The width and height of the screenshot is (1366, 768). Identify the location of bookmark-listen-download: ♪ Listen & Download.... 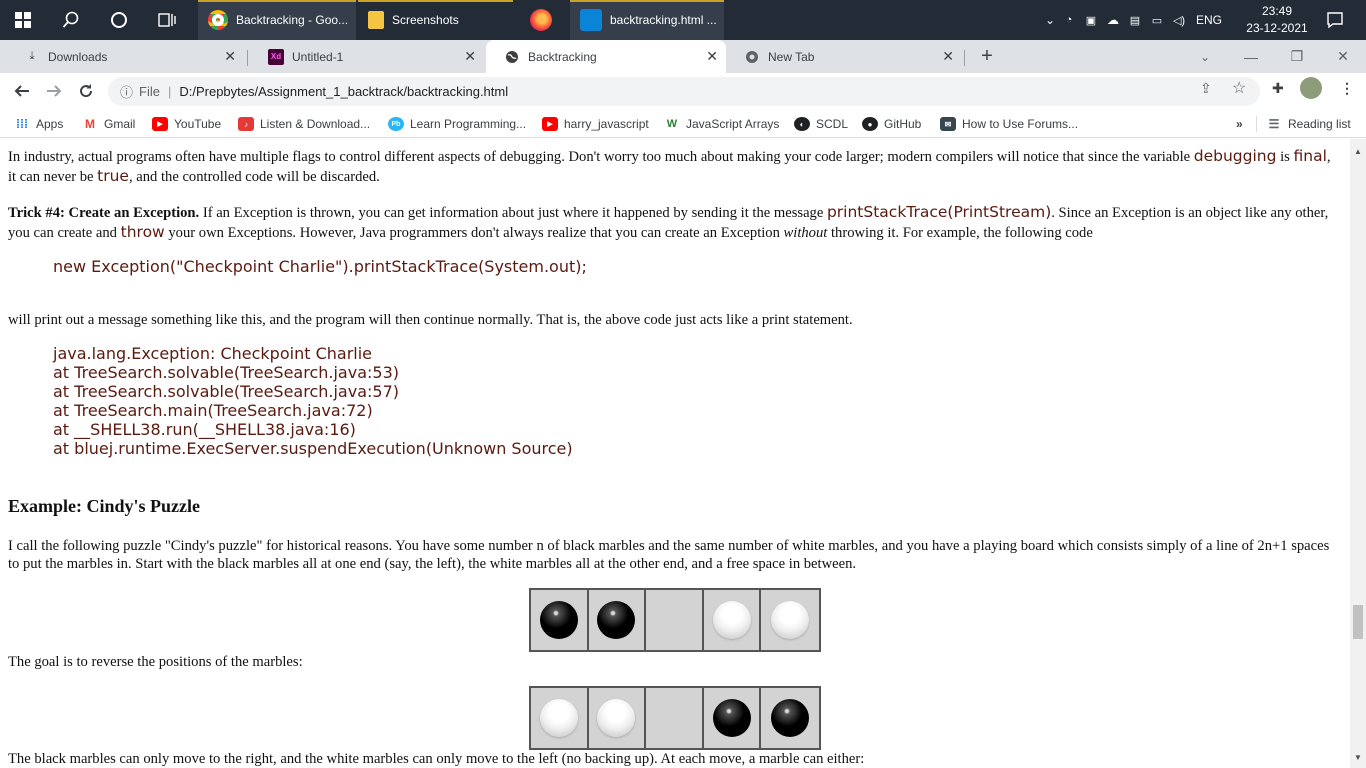
(304, 124).